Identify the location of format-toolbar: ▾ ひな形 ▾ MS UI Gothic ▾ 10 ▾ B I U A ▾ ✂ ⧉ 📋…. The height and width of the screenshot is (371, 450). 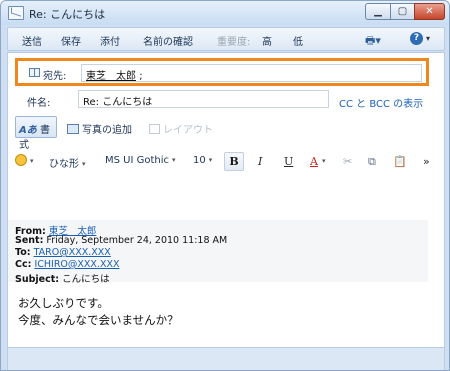
(226, 161).